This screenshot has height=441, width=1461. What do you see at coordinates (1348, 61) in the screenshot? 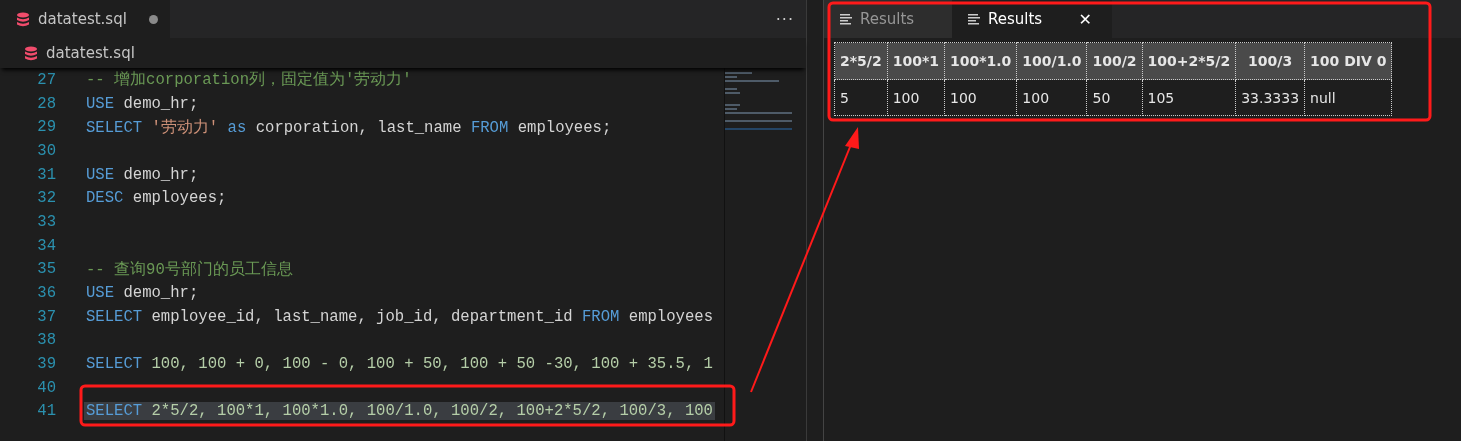
I see `column-header: 100 DIV 0` at bounding box center [1348, 61].